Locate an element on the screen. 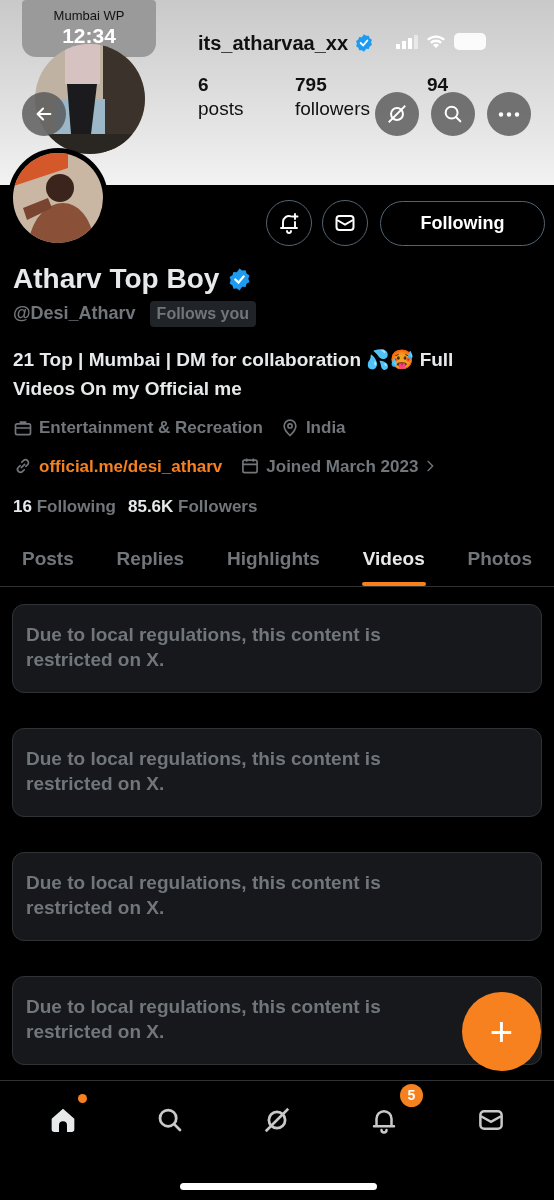  profile-tab: Videos is located at coordinates (393, 559).